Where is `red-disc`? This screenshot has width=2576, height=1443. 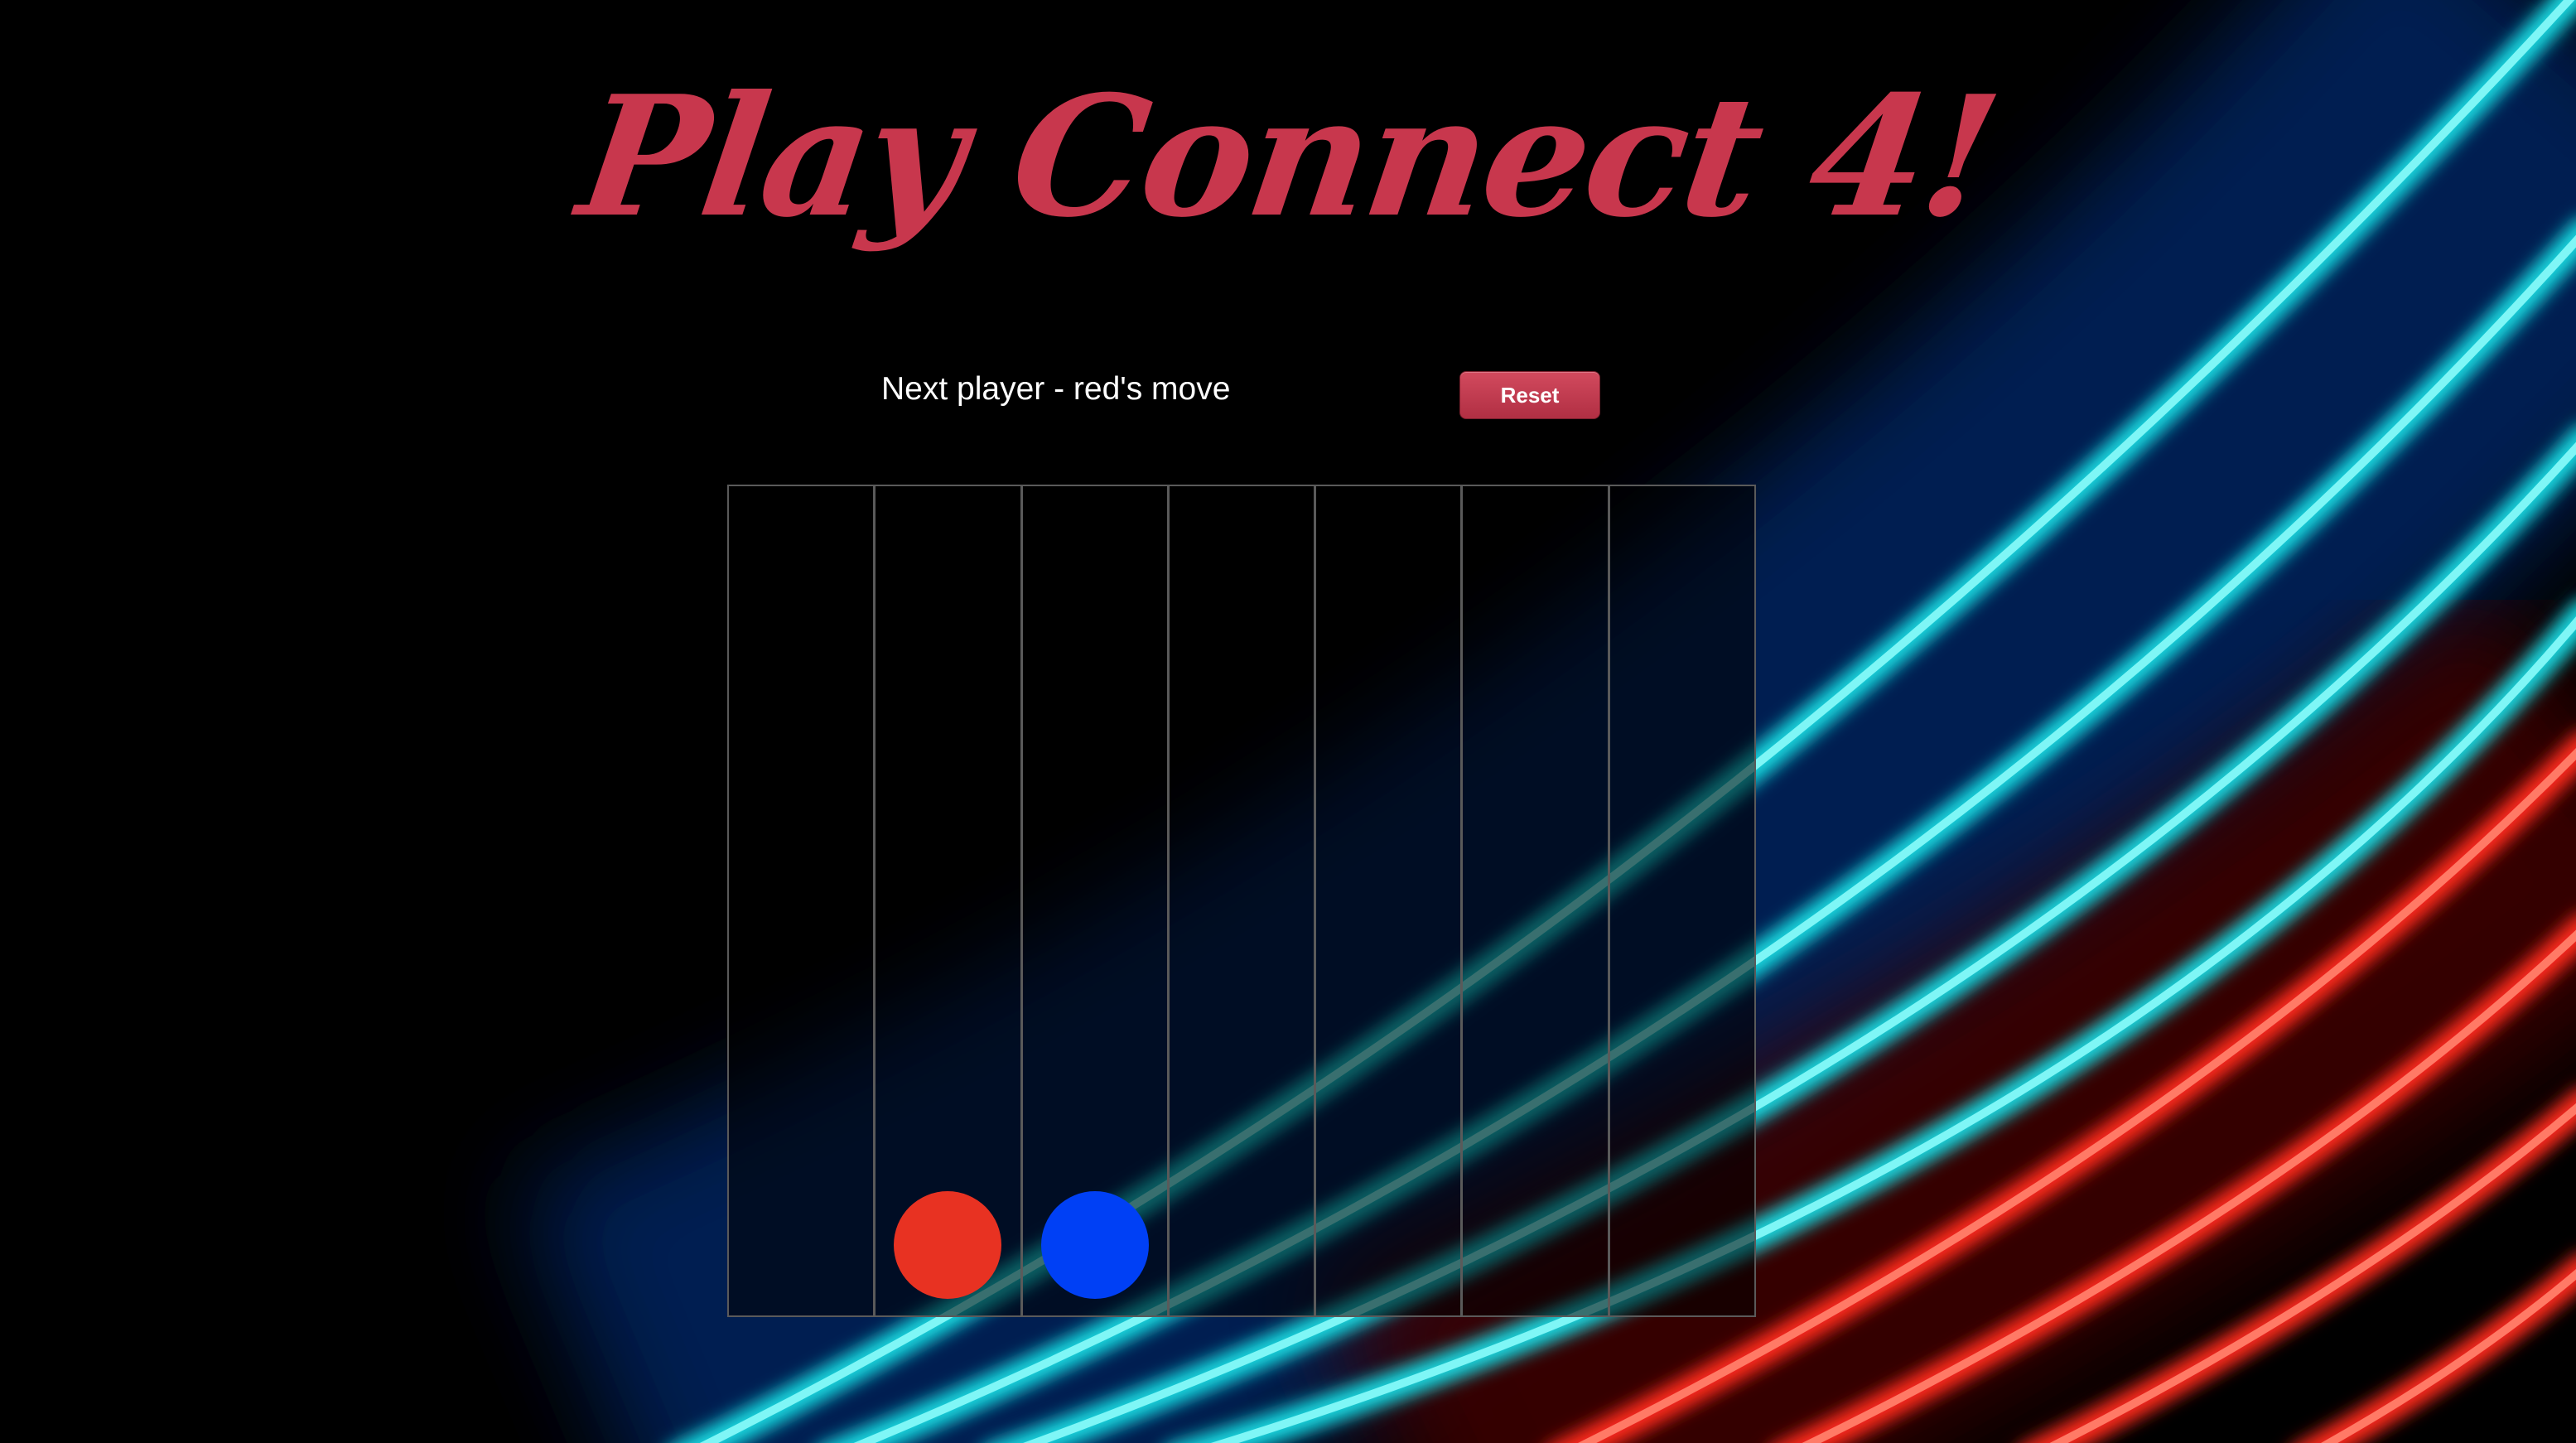 red-disc is located at coordinates (948, 1245).